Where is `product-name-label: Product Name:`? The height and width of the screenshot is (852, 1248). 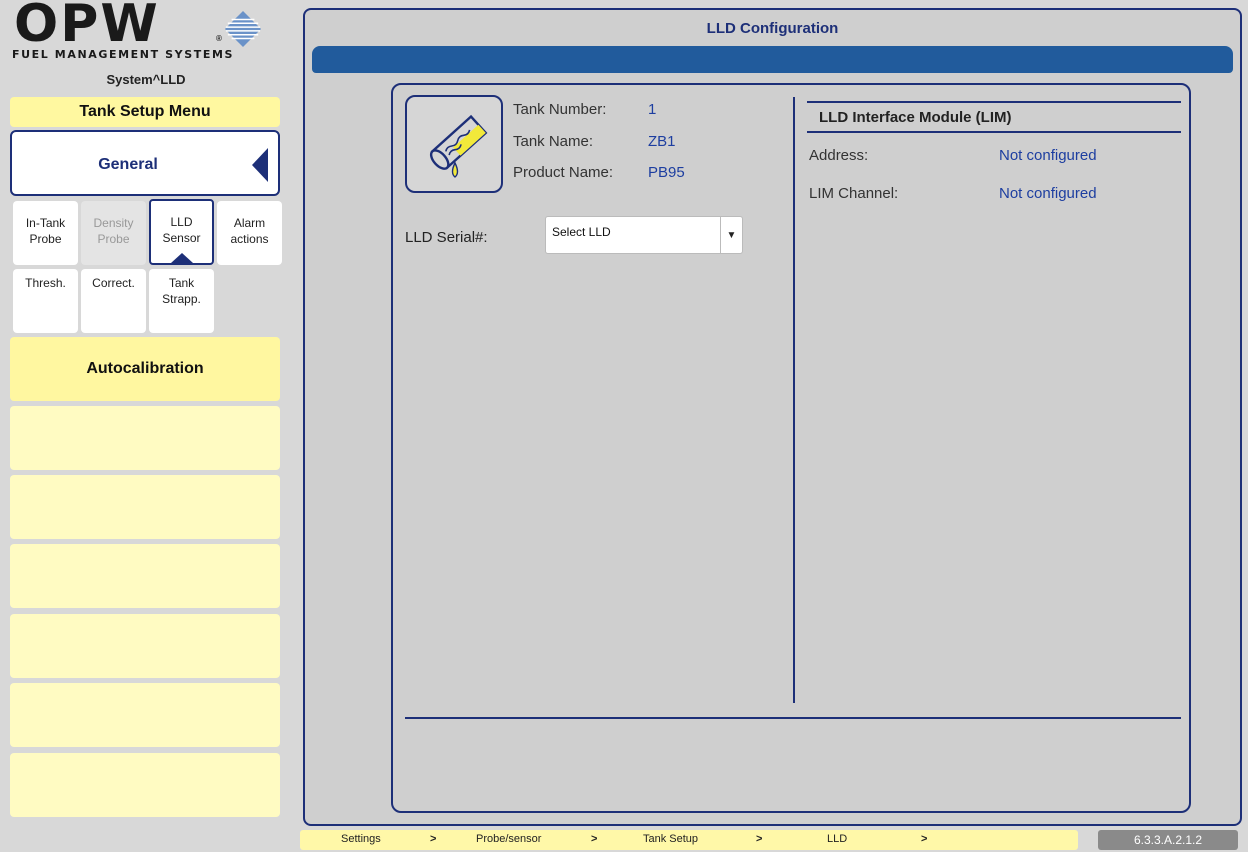 product-name-label: Product Name: is located at coordinates (563, 172).